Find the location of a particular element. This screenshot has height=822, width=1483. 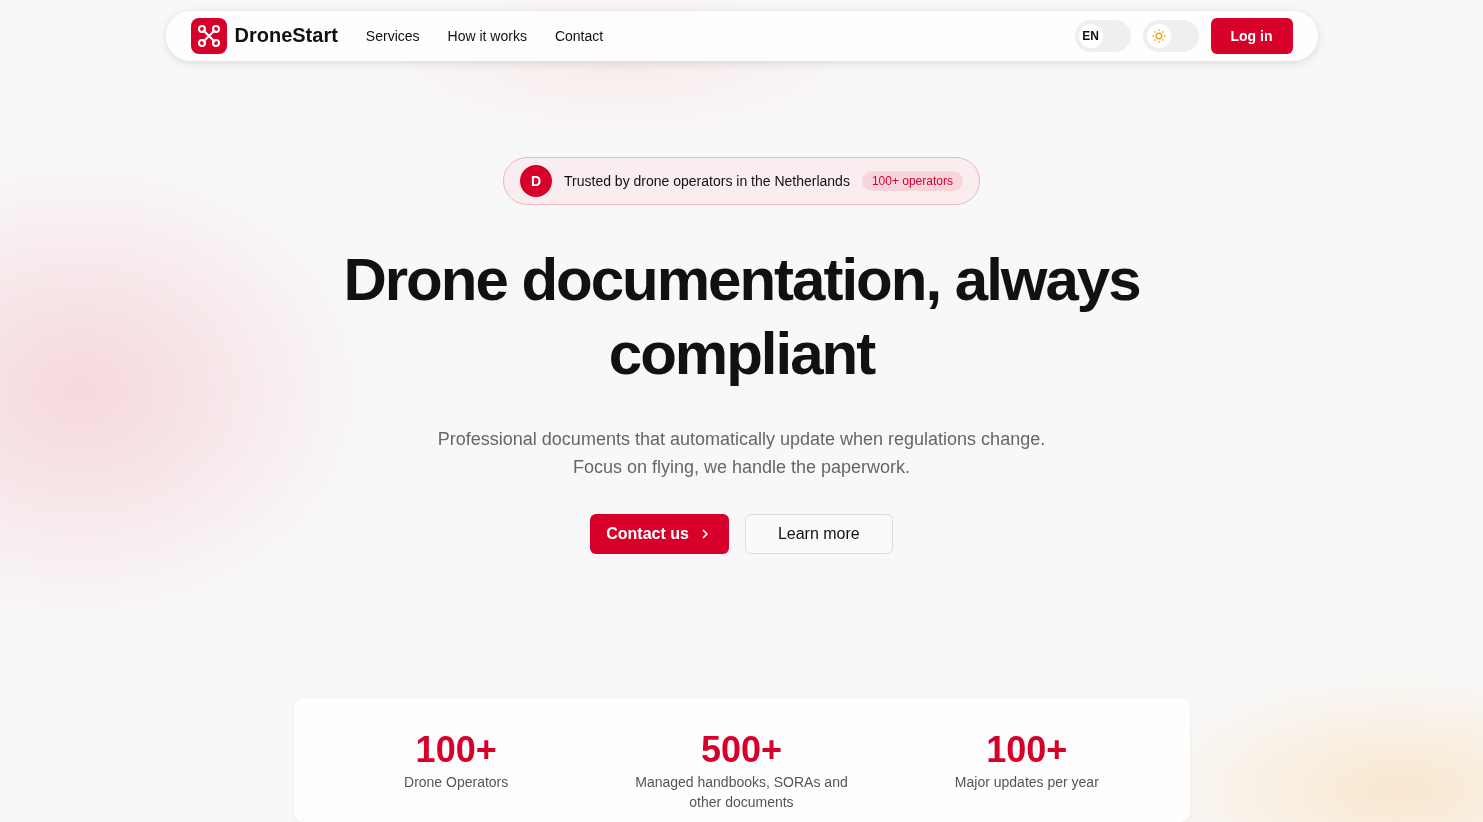

hero-subtitle: Focus on flying, we handle the paperwork. is located at coordinates (741, 467).